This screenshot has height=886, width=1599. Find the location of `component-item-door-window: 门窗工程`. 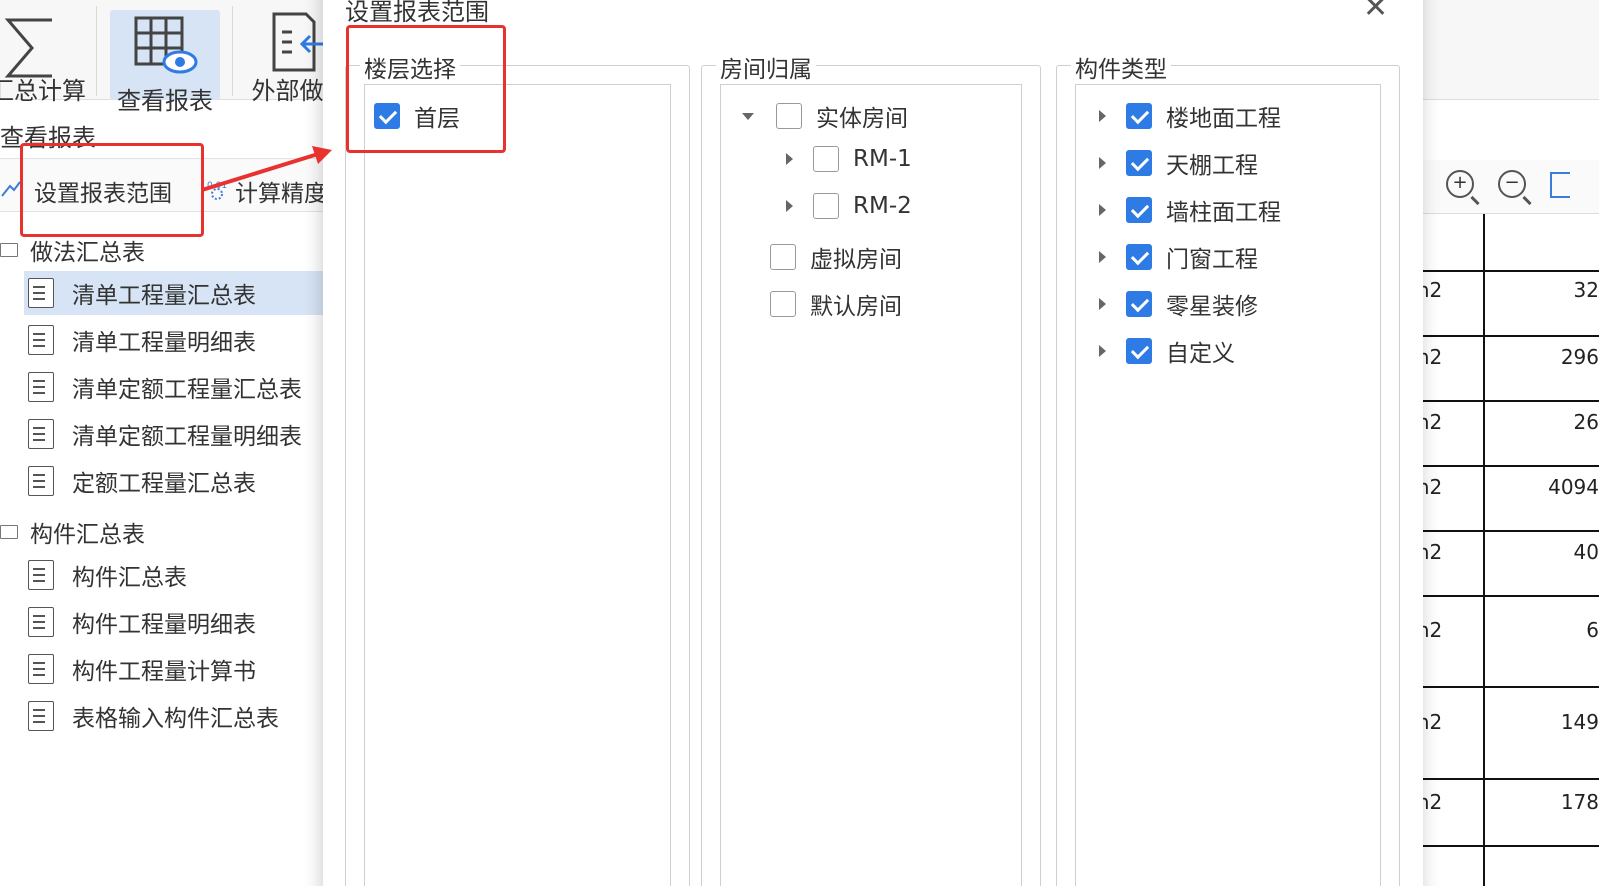

component-item-door-window: 门窗工程 is located at coordinates (1178, 257).